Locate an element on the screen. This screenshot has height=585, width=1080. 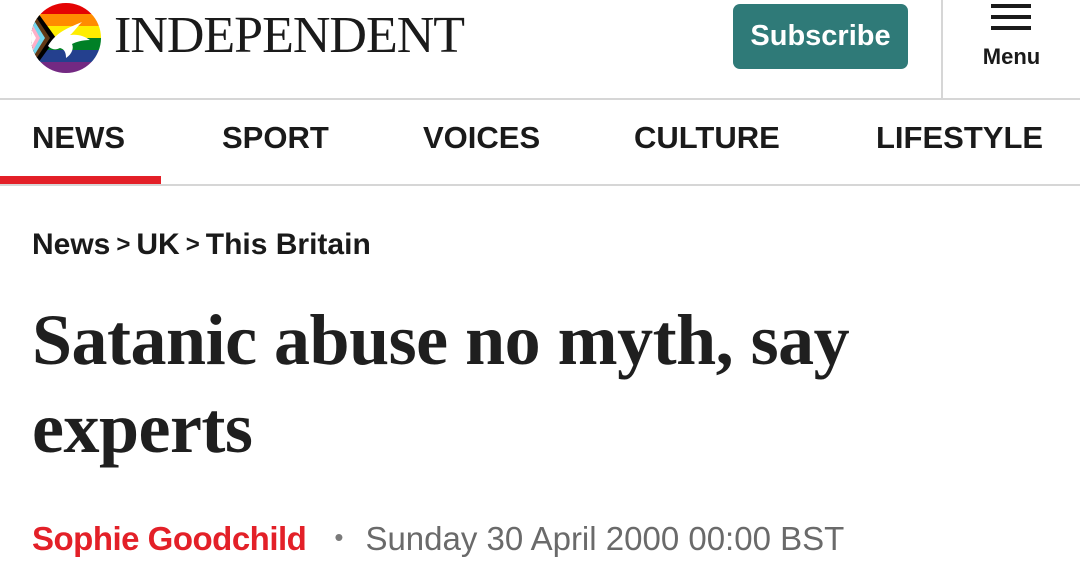
eagle-pride-flag-icon is located at coordinates (66, 38).